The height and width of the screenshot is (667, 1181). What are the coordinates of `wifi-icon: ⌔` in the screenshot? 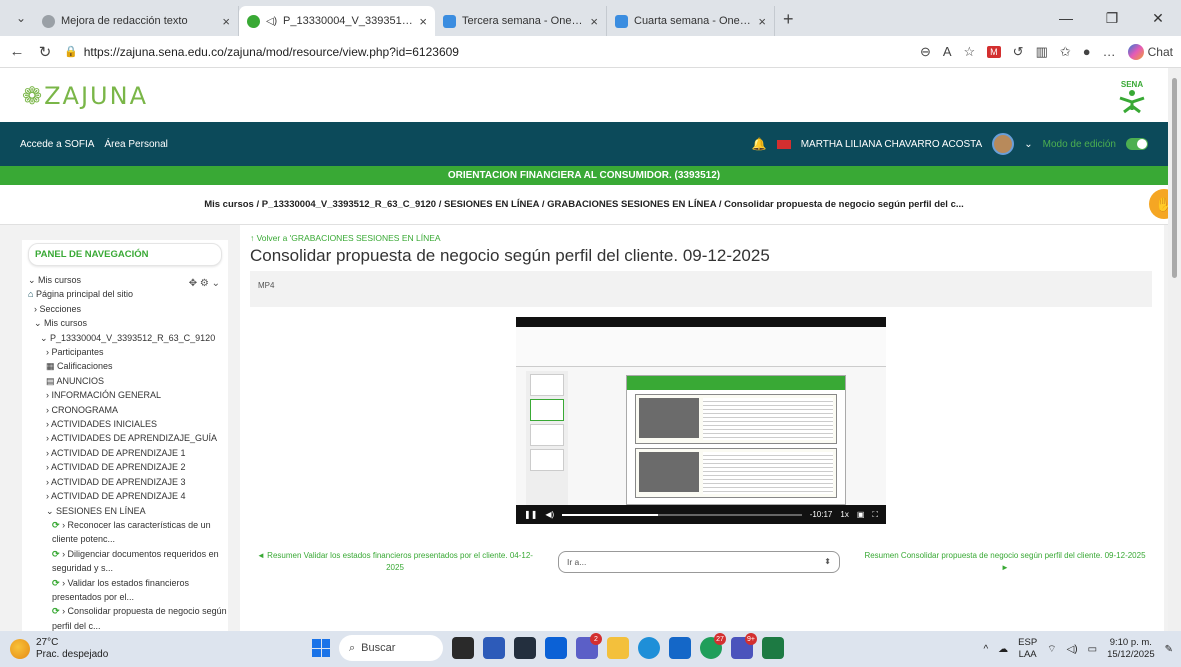 It's located at (1051, 649).